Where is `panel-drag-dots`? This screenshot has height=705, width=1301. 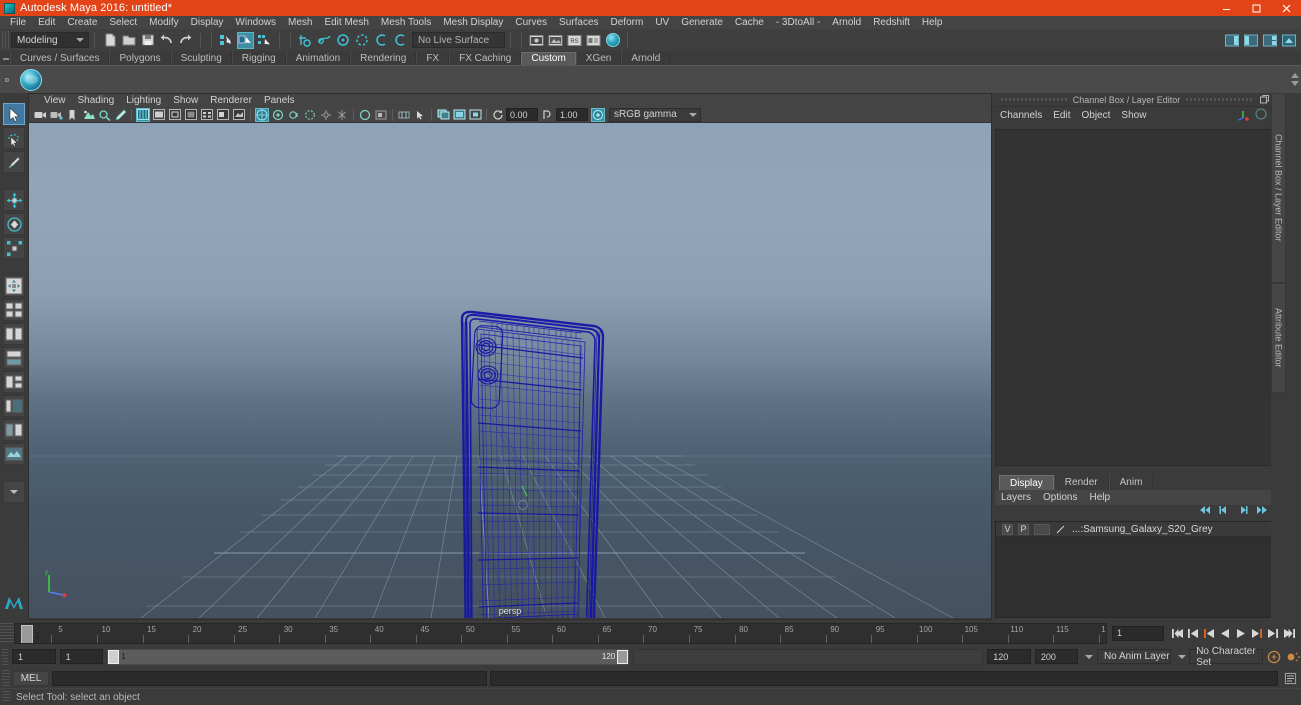
panel-drag-dots is located at coordinates (1034, 99).